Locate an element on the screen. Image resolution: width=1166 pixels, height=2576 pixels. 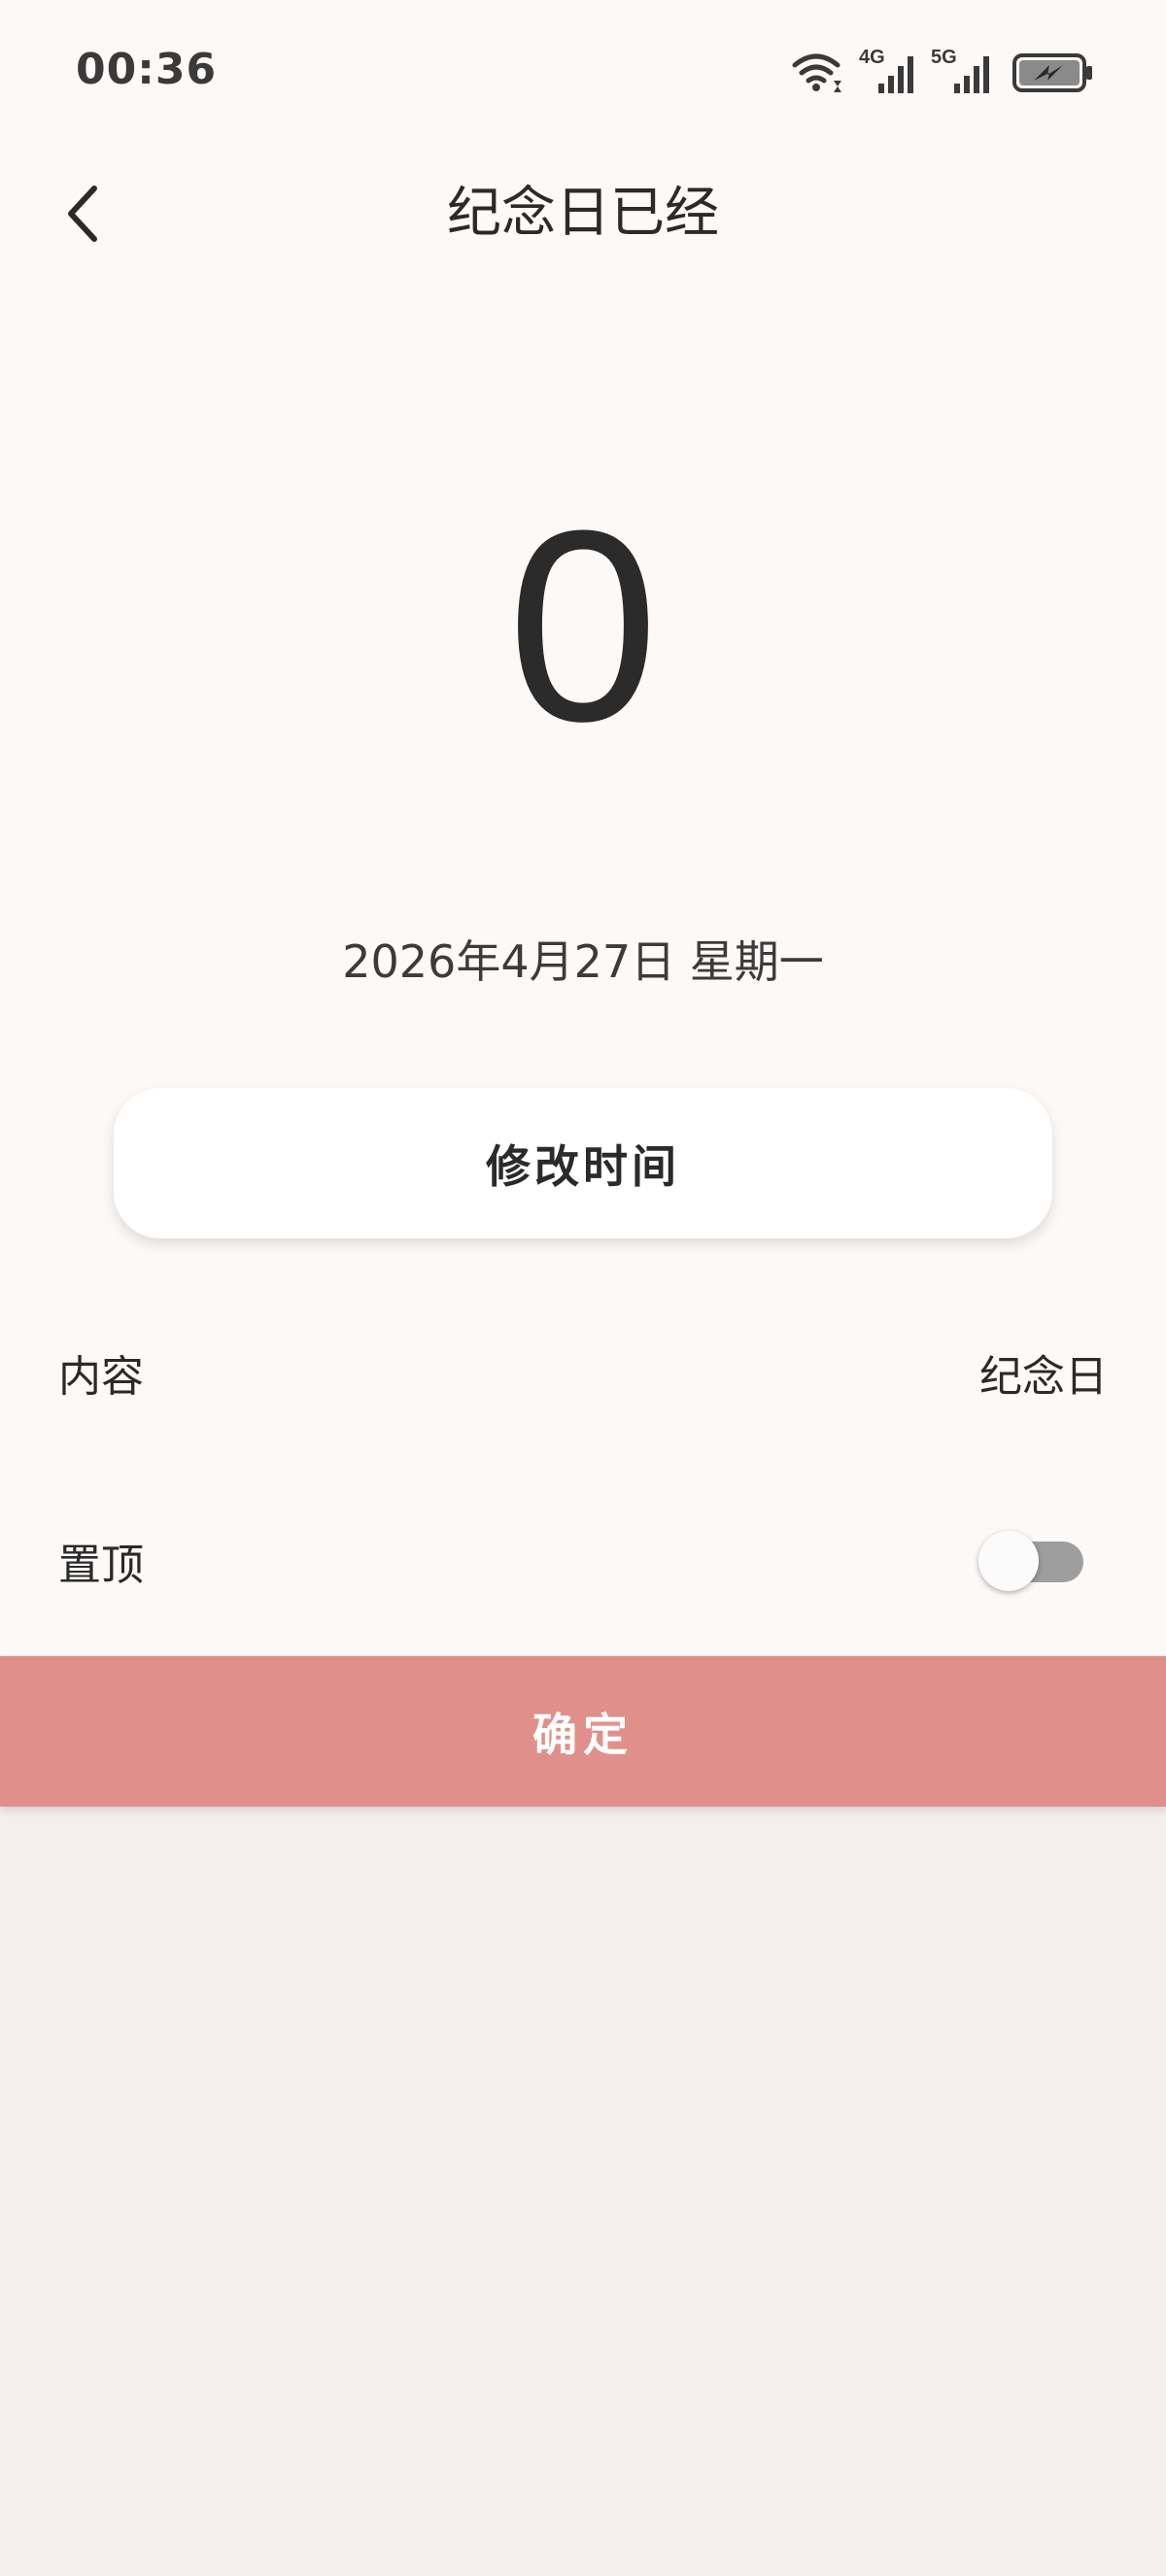
content-row: 内容 纪念日 is located at coordinates (583, 1372).